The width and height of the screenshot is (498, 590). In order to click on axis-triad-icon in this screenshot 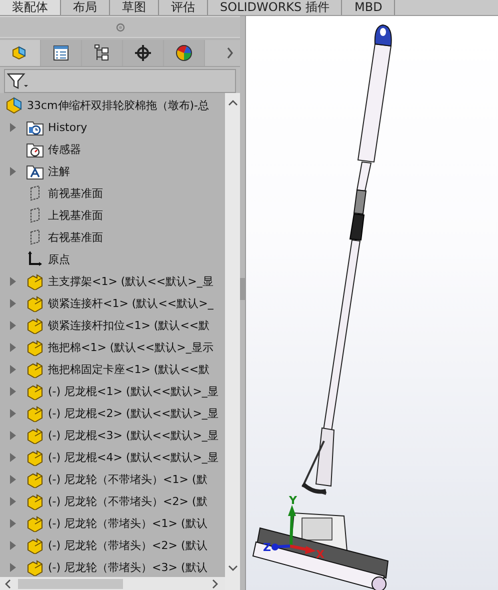, I will do `click(294, 529)`.